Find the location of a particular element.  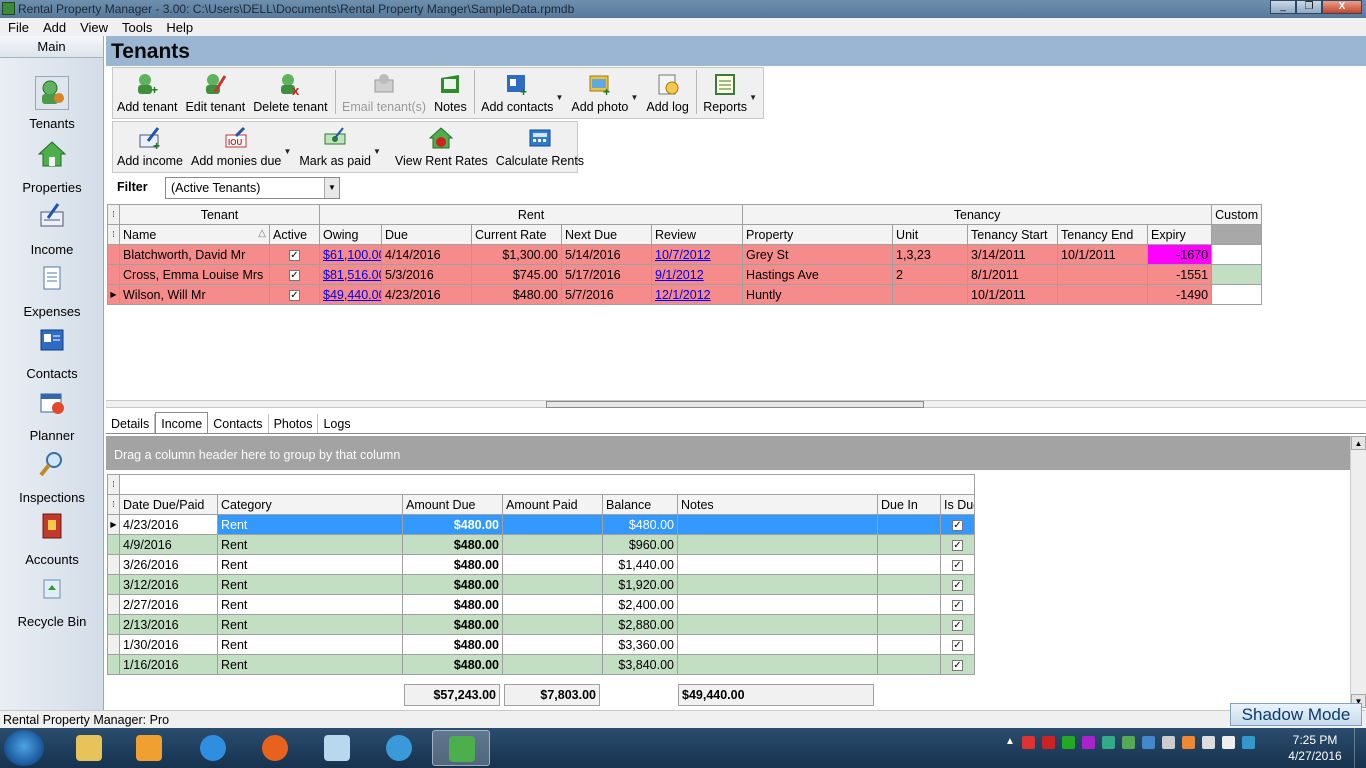

sidebar-item-income: Income is located at coordinates (52, 232).